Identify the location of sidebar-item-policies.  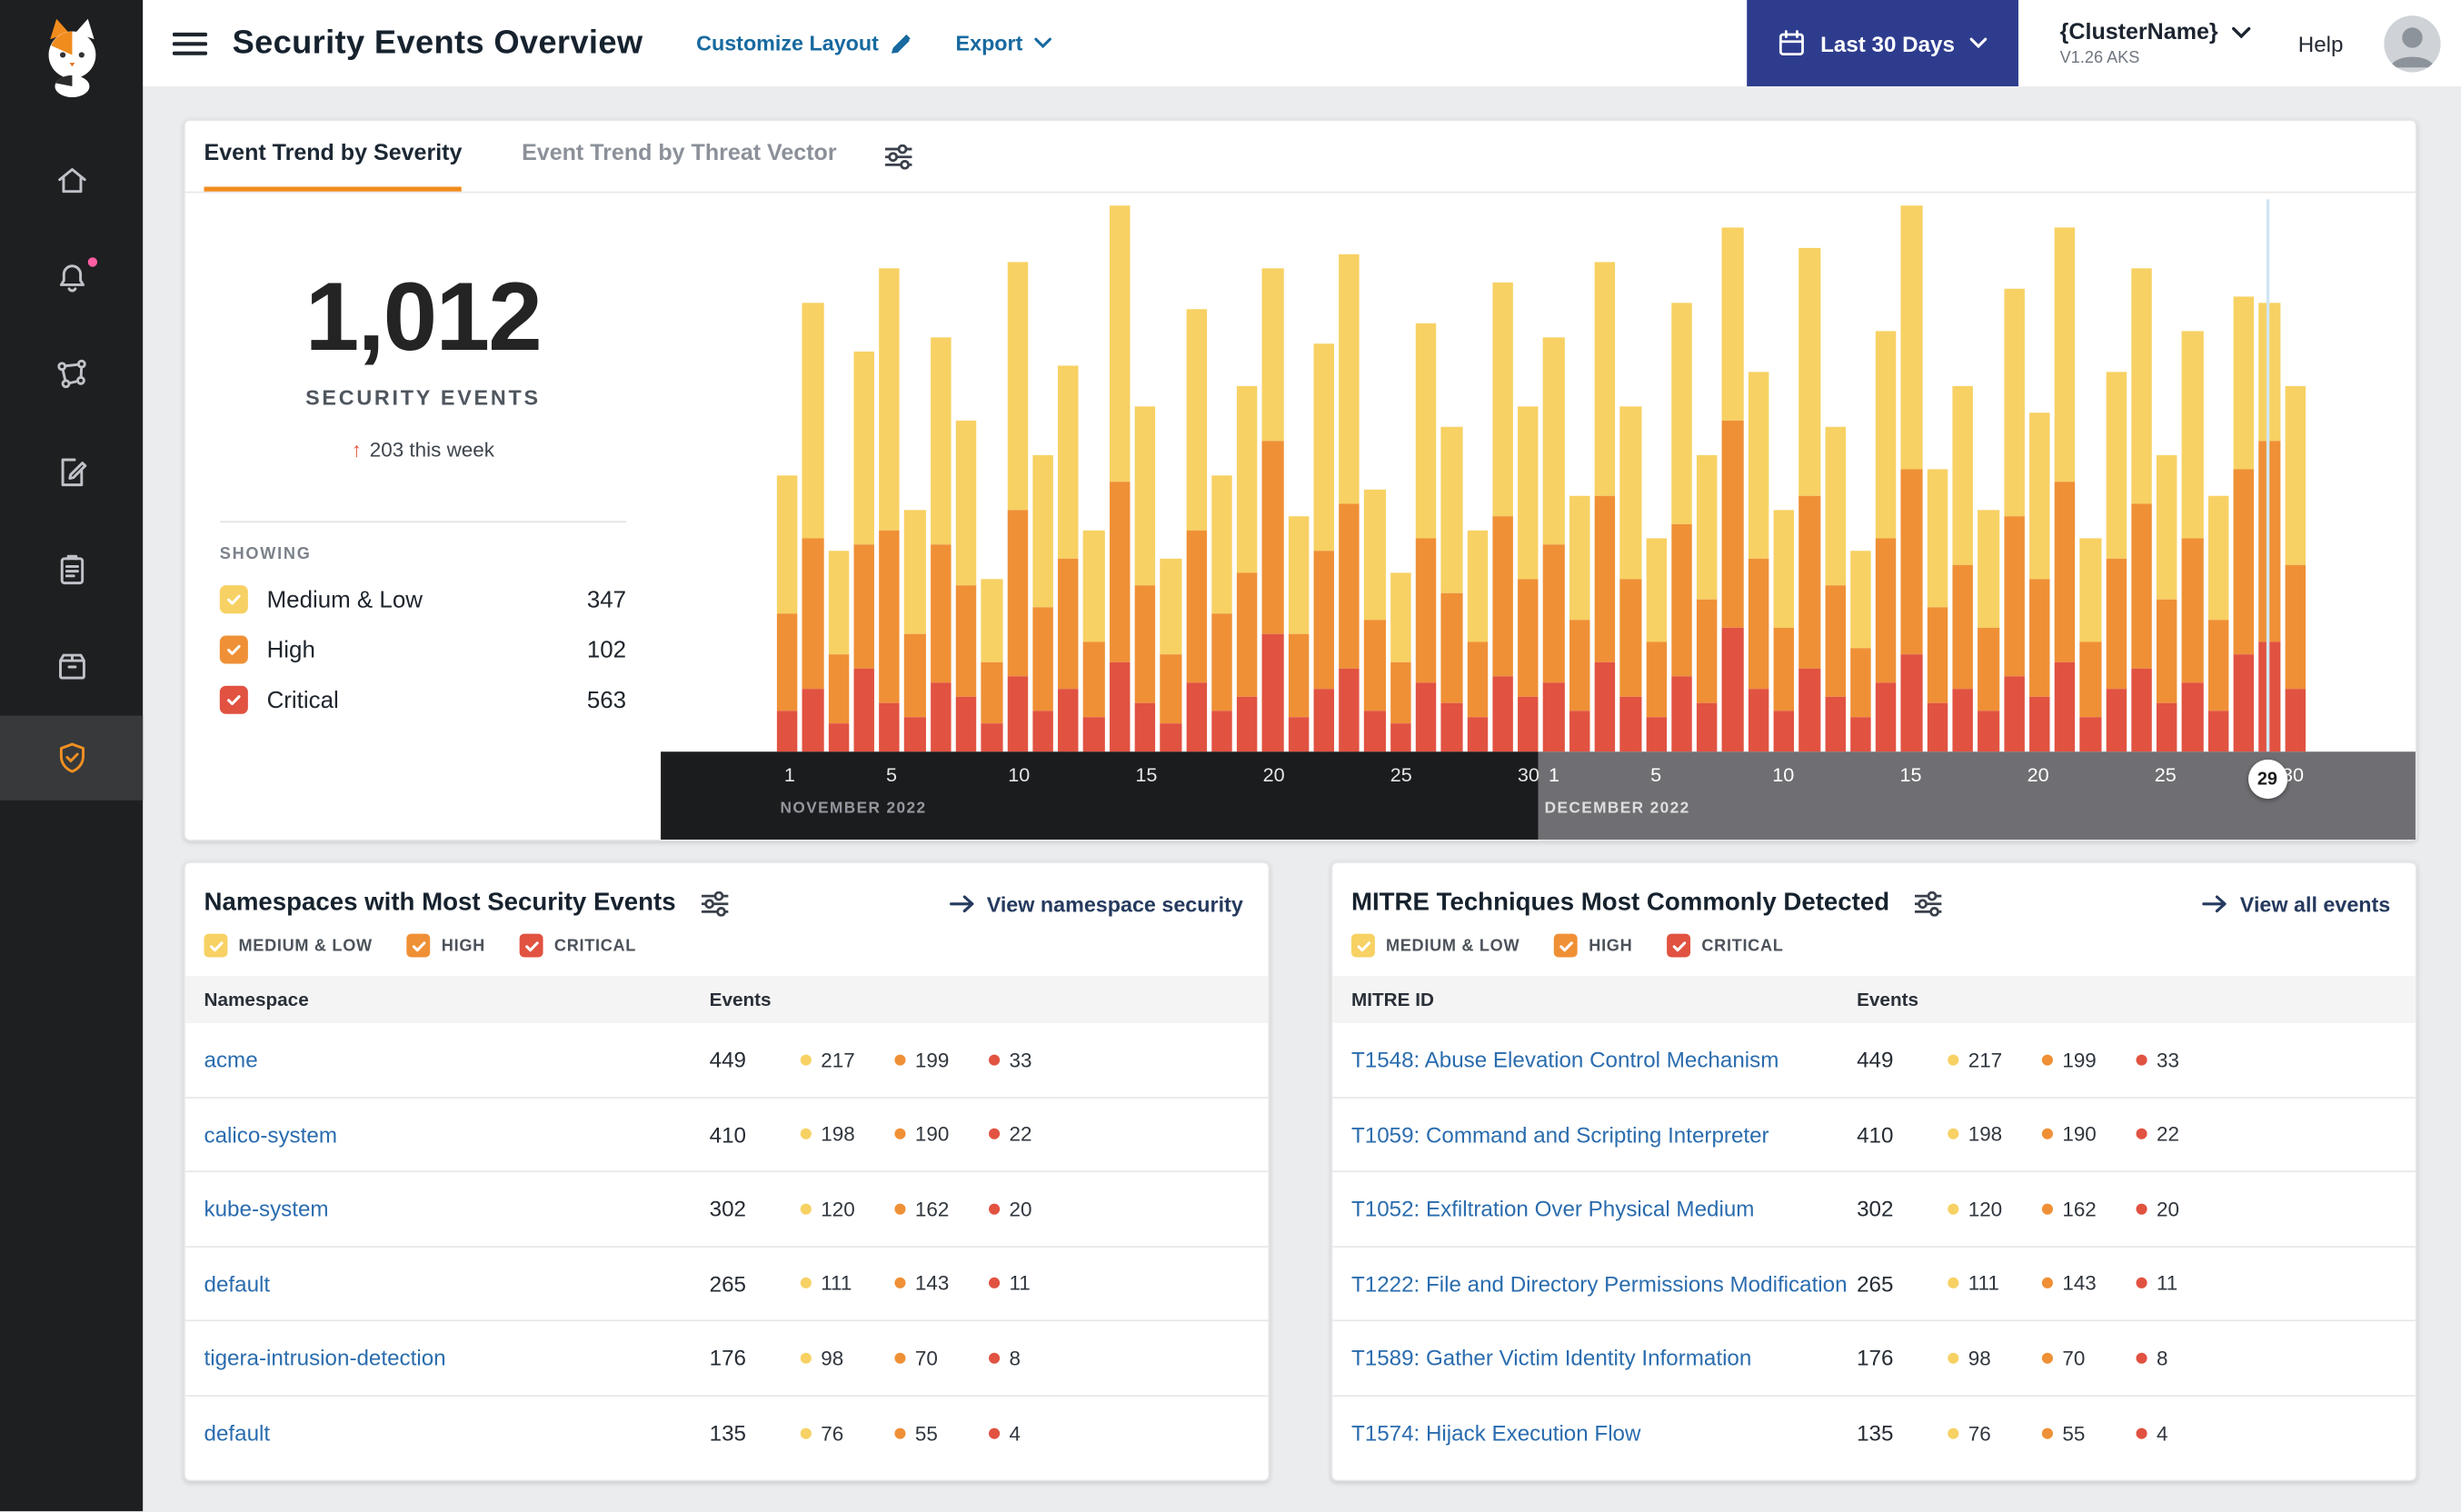
(71, 472).